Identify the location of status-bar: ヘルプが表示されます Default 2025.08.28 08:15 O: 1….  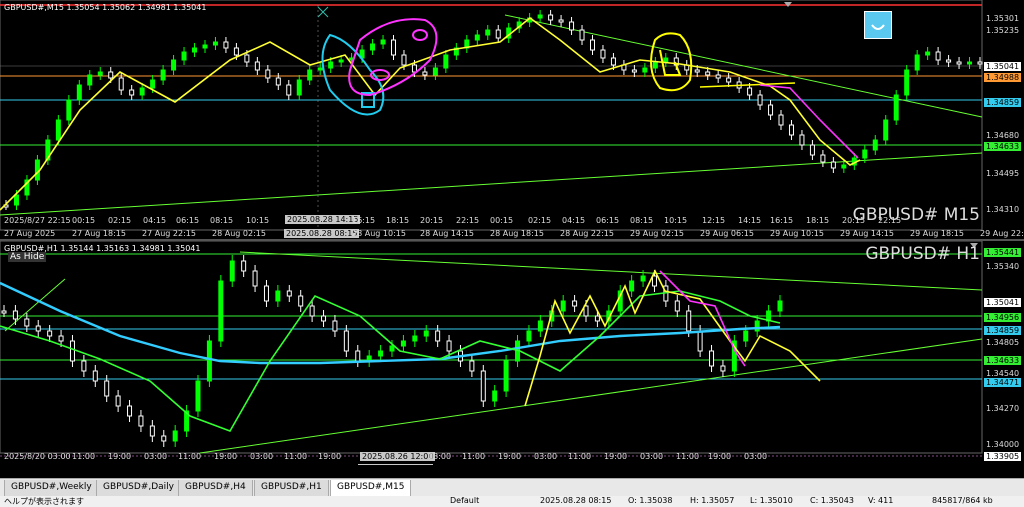
(512, 501).